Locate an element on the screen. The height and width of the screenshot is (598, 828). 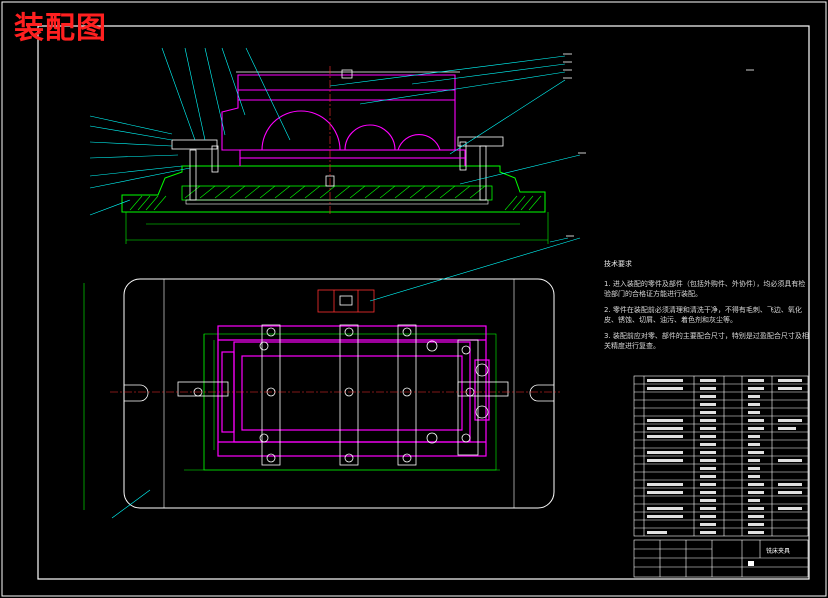
title-block-mark is located at coordinates (751, 563).